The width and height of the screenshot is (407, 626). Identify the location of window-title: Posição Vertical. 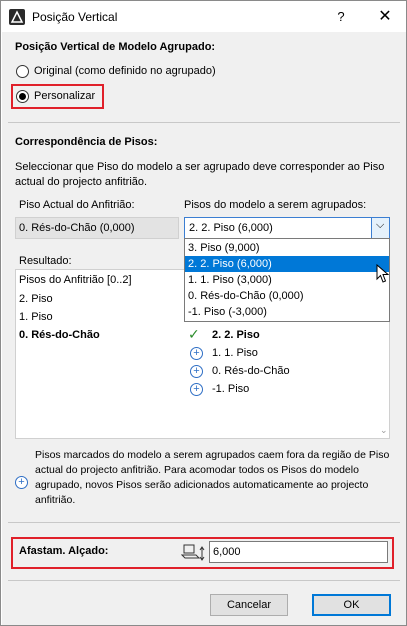
(75, 17).